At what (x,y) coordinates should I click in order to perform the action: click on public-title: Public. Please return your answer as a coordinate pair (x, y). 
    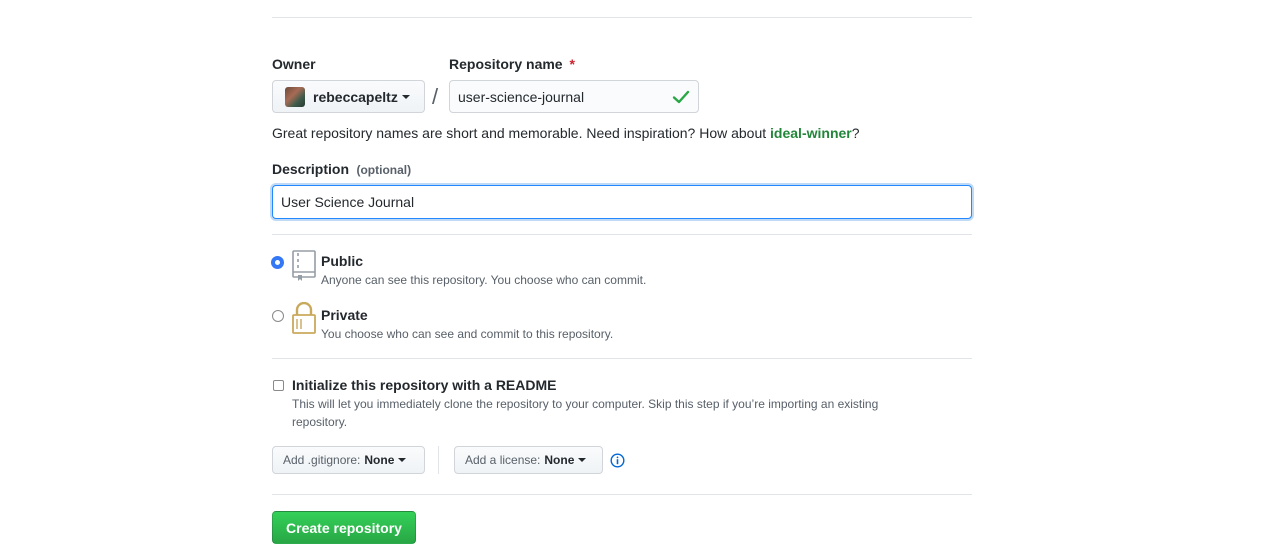
    Looking at the image, I should click on (342, 261).